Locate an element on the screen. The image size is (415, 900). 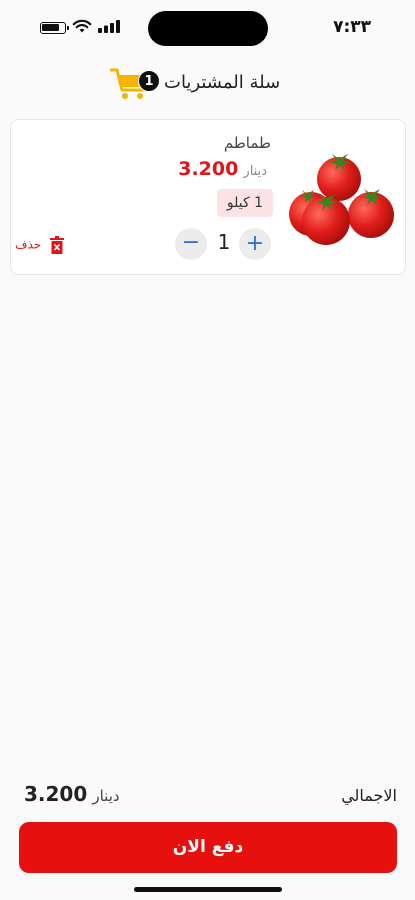
cart-count-badge: 1 is located at coordinates (149, 81).